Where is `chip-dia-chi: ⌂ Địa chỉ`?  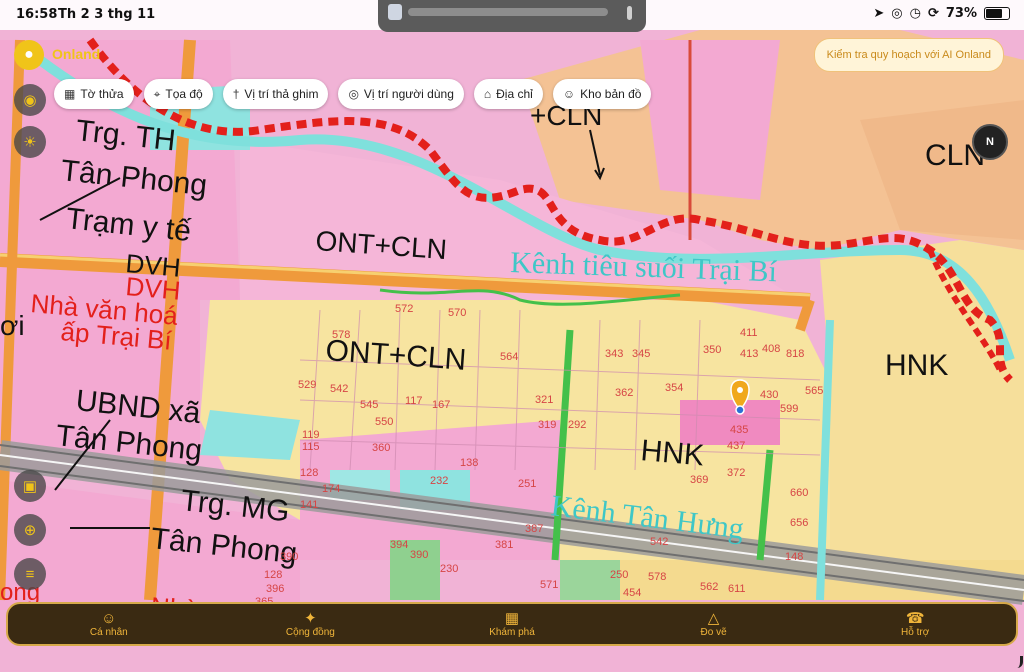
chip-dia-chi: ⌂ Địa chỉ is located at coordinates (508, 94).